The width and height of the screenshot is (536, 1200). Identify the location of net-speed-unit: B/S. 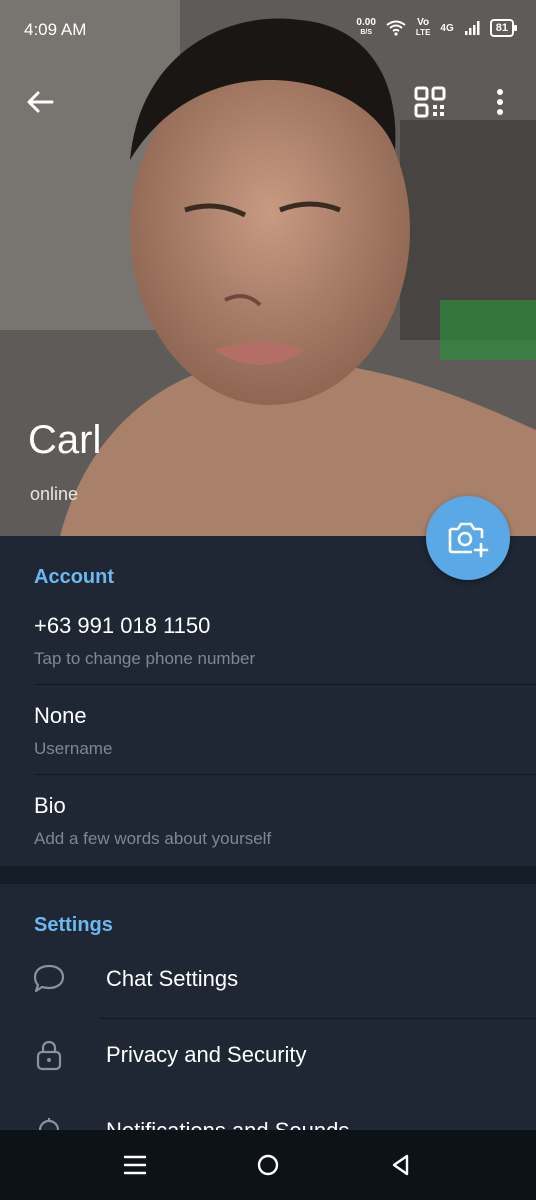
(366, 32).